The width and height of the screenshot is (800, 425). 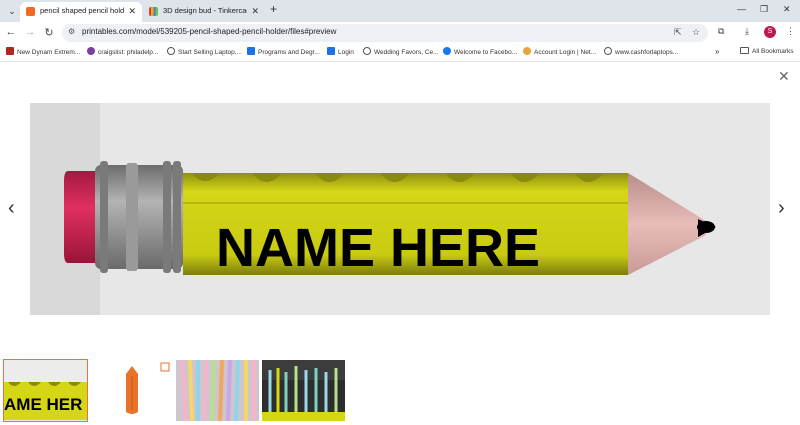 I want to click on thumbnail-name-here: AME HER, so click(x=45, y=390).